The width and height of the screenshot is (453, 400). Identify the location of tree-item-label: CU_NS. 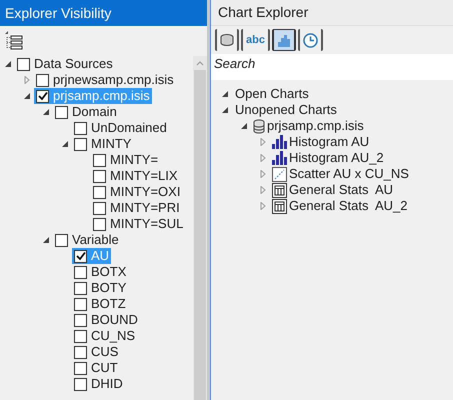
(113, 336).